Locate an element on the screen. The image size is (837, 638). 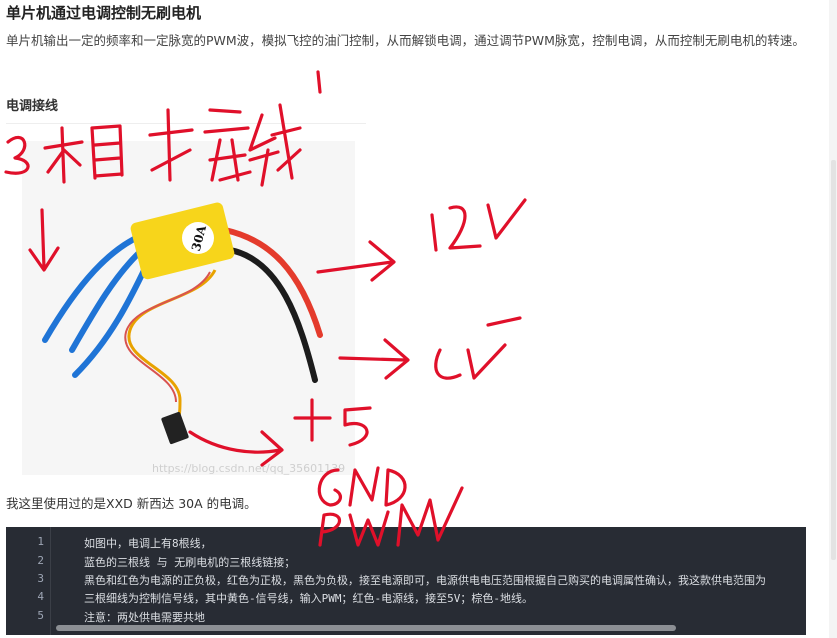
handwritten-xian-mark is located at coordinates (275, 145).